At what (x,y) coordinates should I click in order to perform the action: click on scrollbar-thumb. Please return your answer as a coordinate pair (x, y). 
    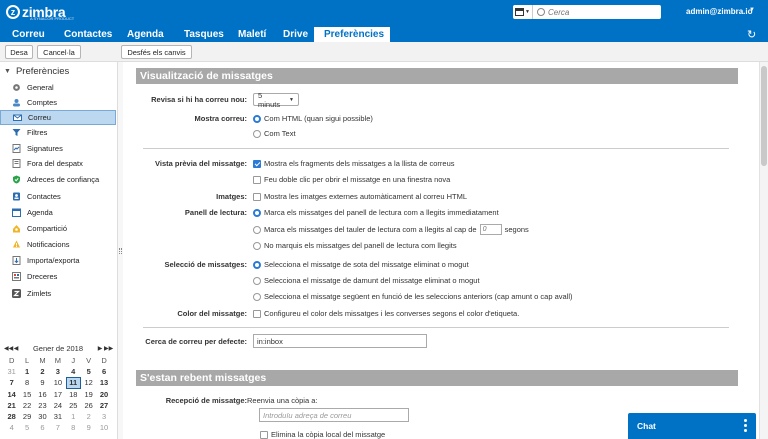
    Looking at the image, I should click on (764, 116).